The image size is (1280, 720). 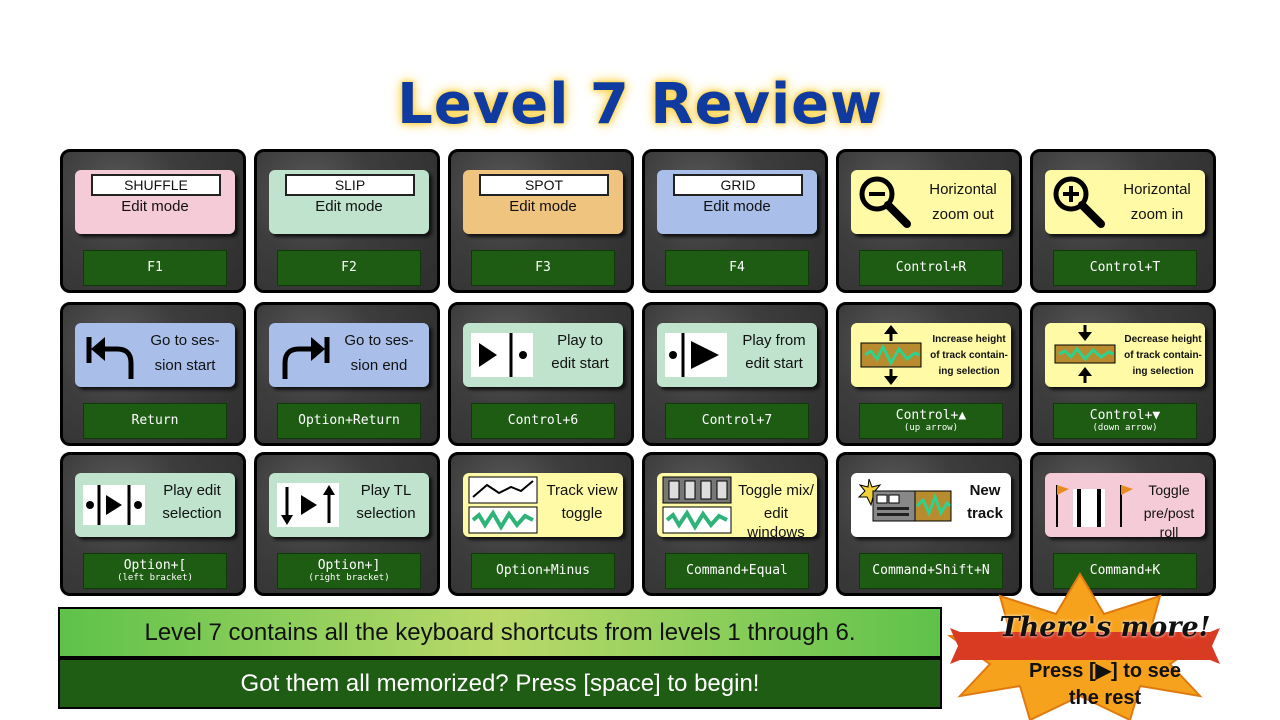 What do you see at coordinates (582, 490) in the screenshot?
I see `card-label-line: Track view` at bounding box center [582, 490].